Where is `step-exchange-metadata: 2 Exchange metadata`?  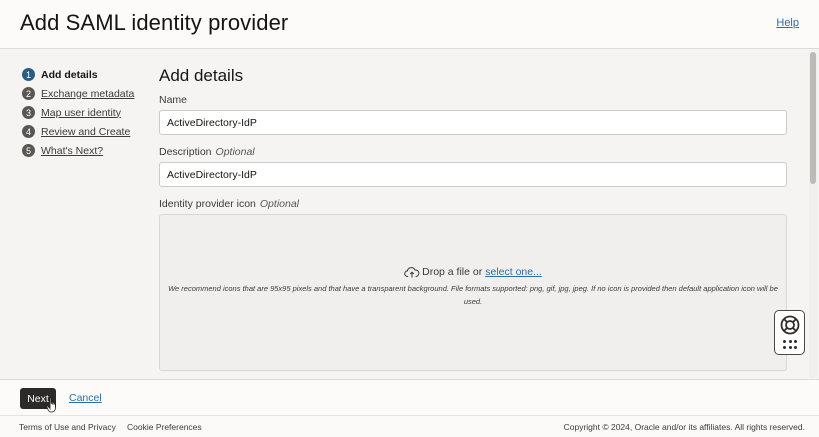
step-exchange-metadata: 2 Exchange metadata is located at coordinates (84, 93).